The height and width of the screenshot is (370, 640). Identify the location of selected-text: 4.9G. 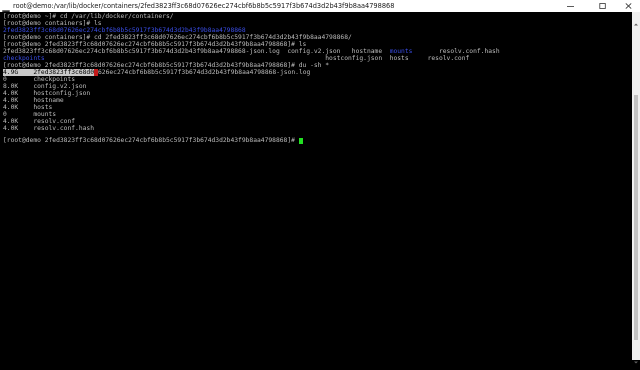
(11, 72).